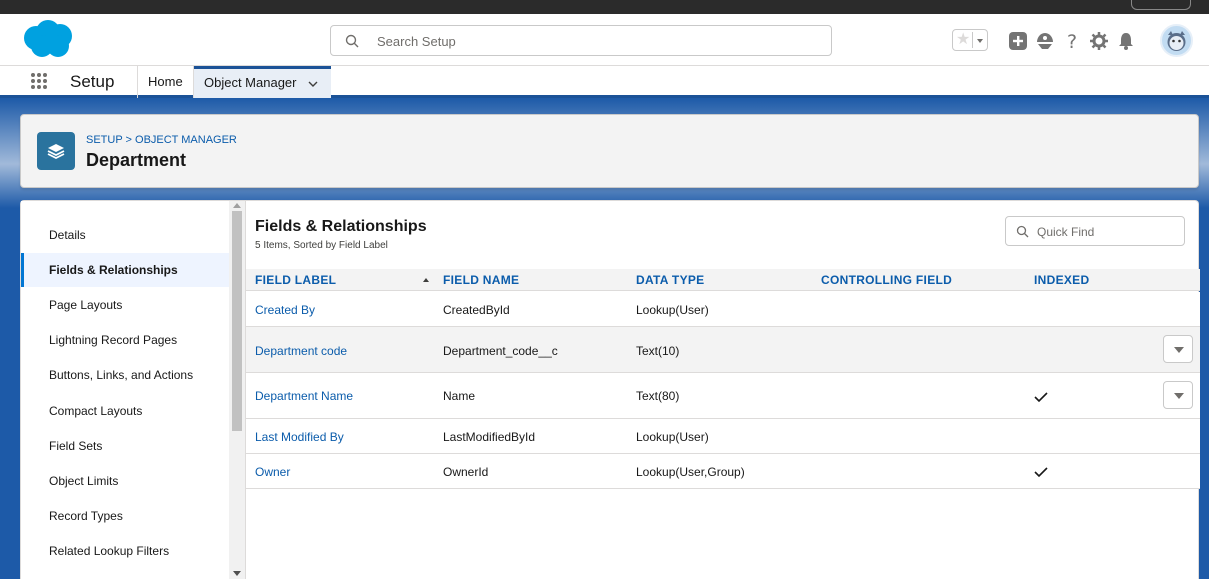 This screenshot has width=1209, height=579. I want to click on sidebar-item-page-layouts: Page Layouts, so click(125, 305).